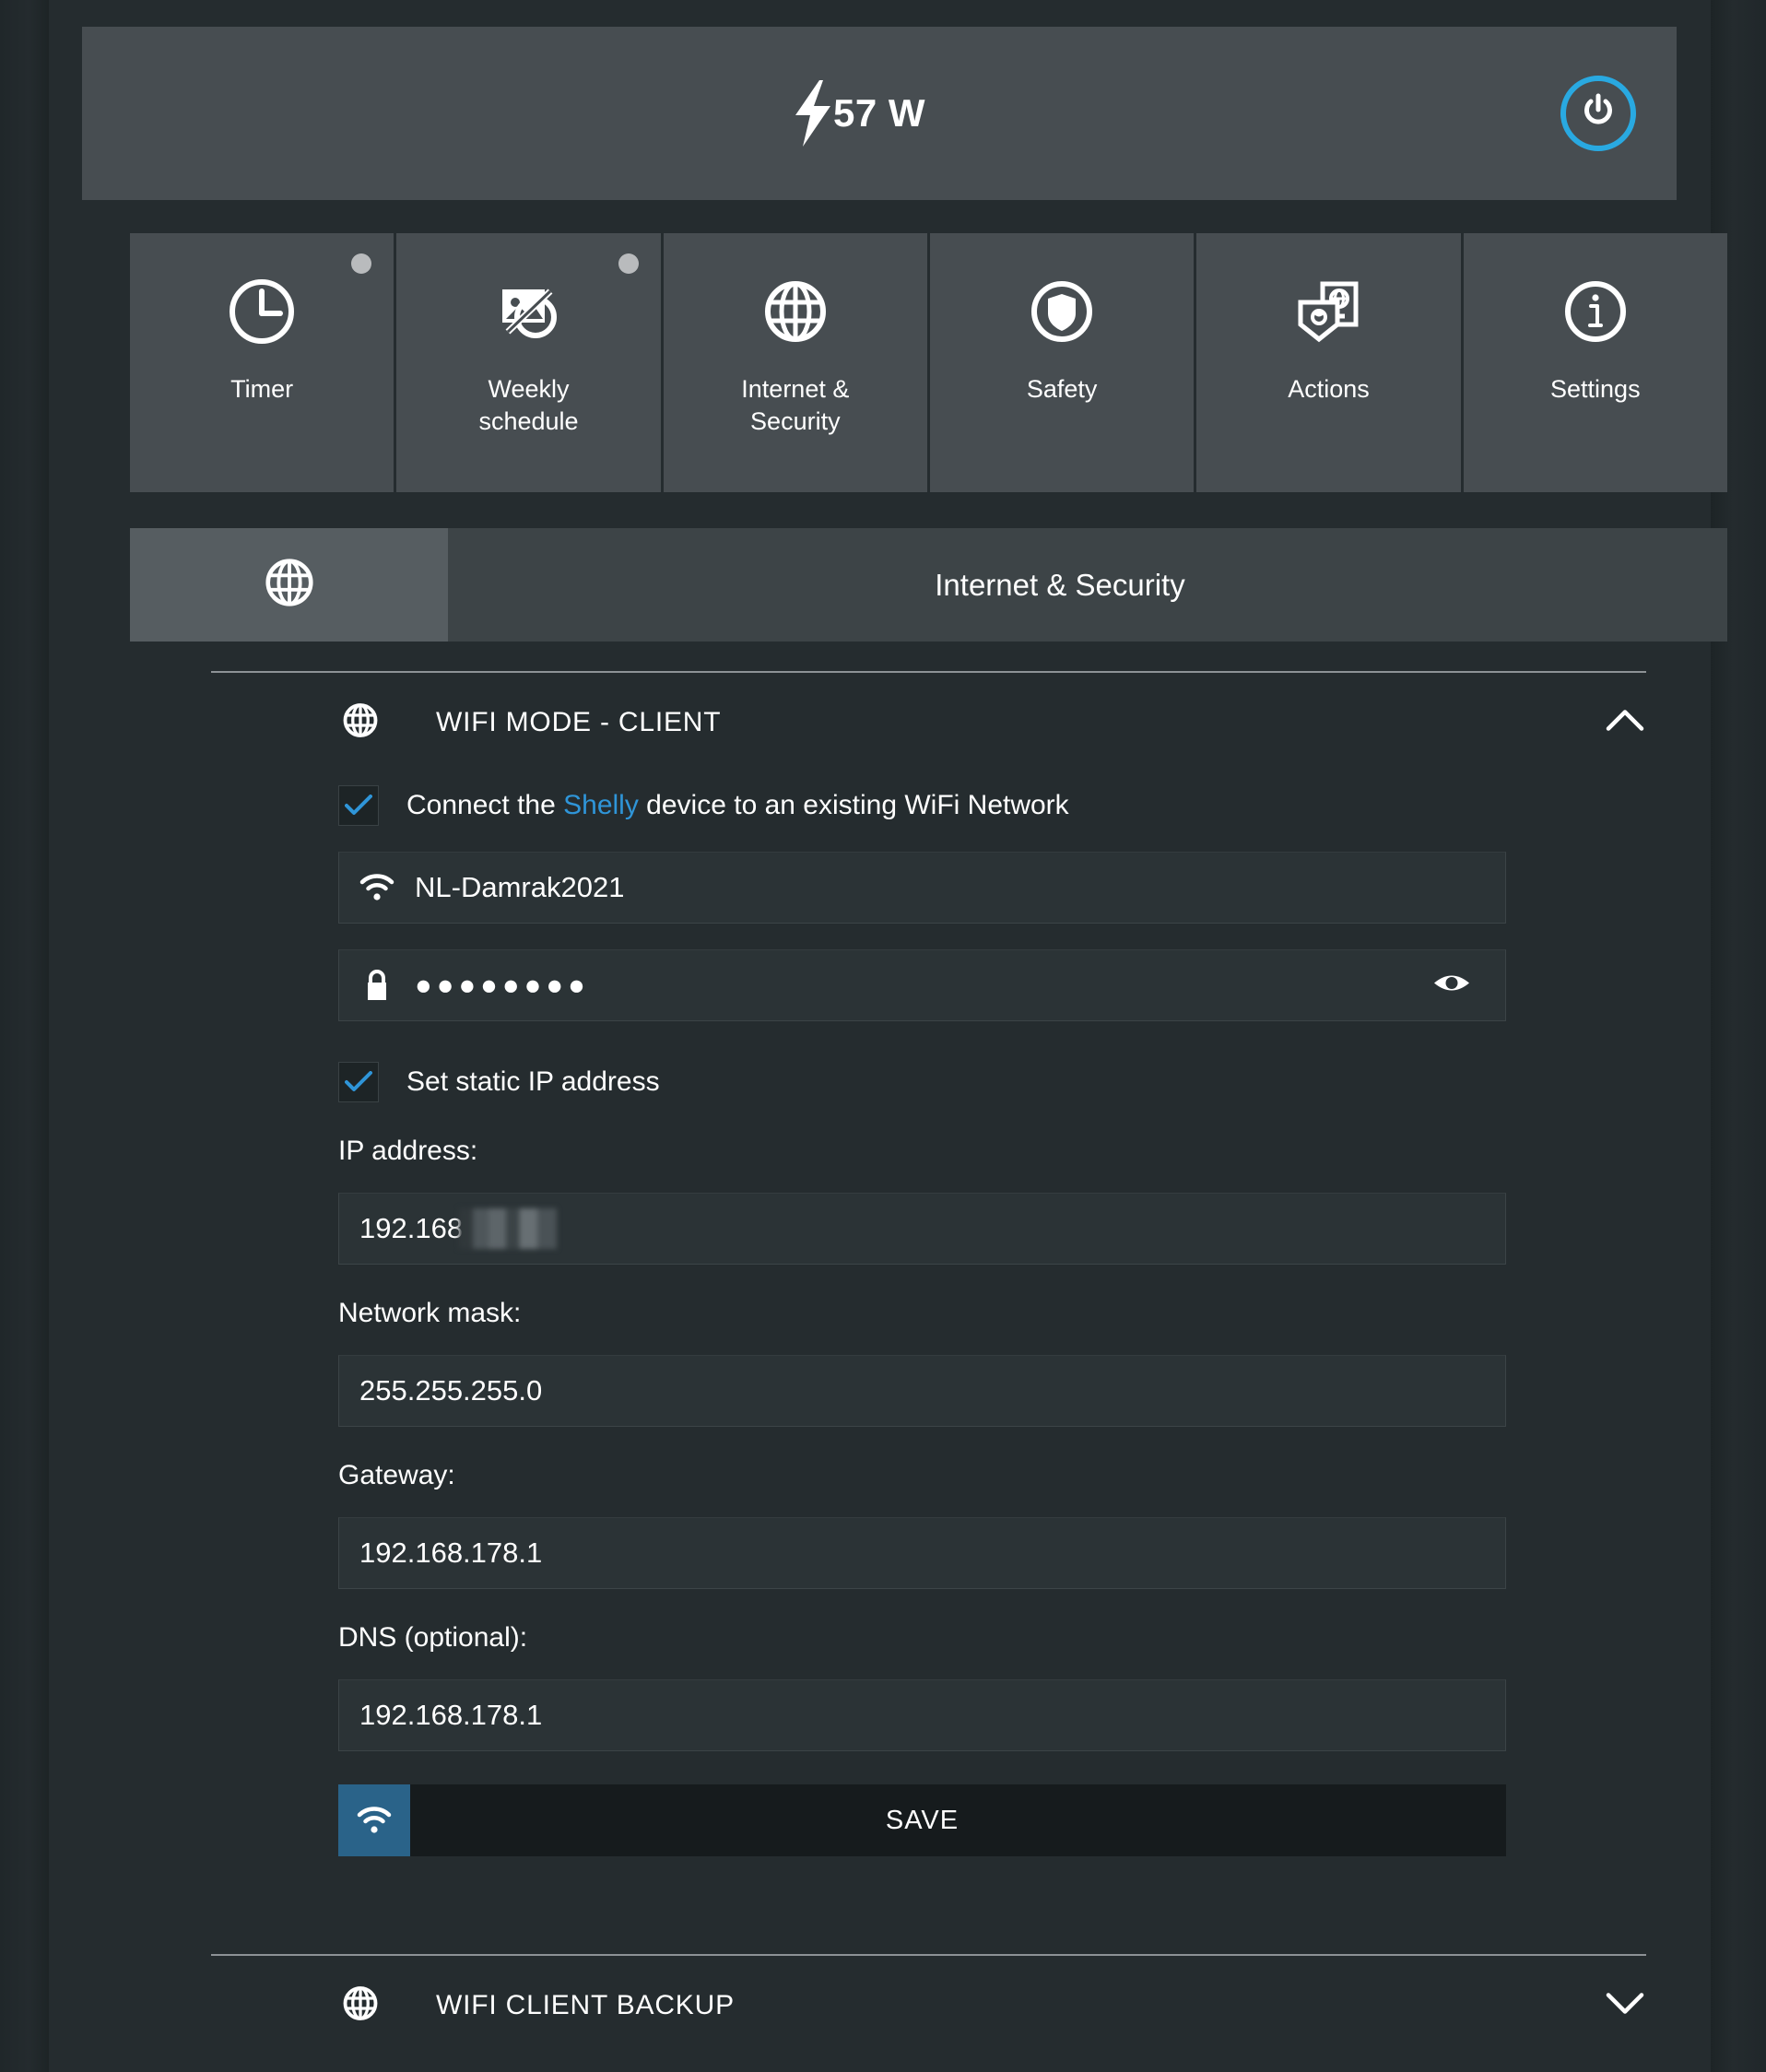  I want to click on accordion-wifi-mode-client: WIFI MODE - CLIENT, so click(928, 723).